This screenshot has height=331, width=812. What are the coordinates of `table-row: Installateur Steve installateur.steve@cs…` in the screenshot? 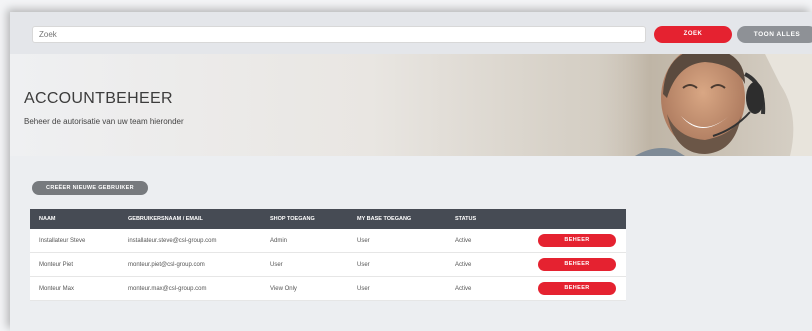 It's located at (328, 241).